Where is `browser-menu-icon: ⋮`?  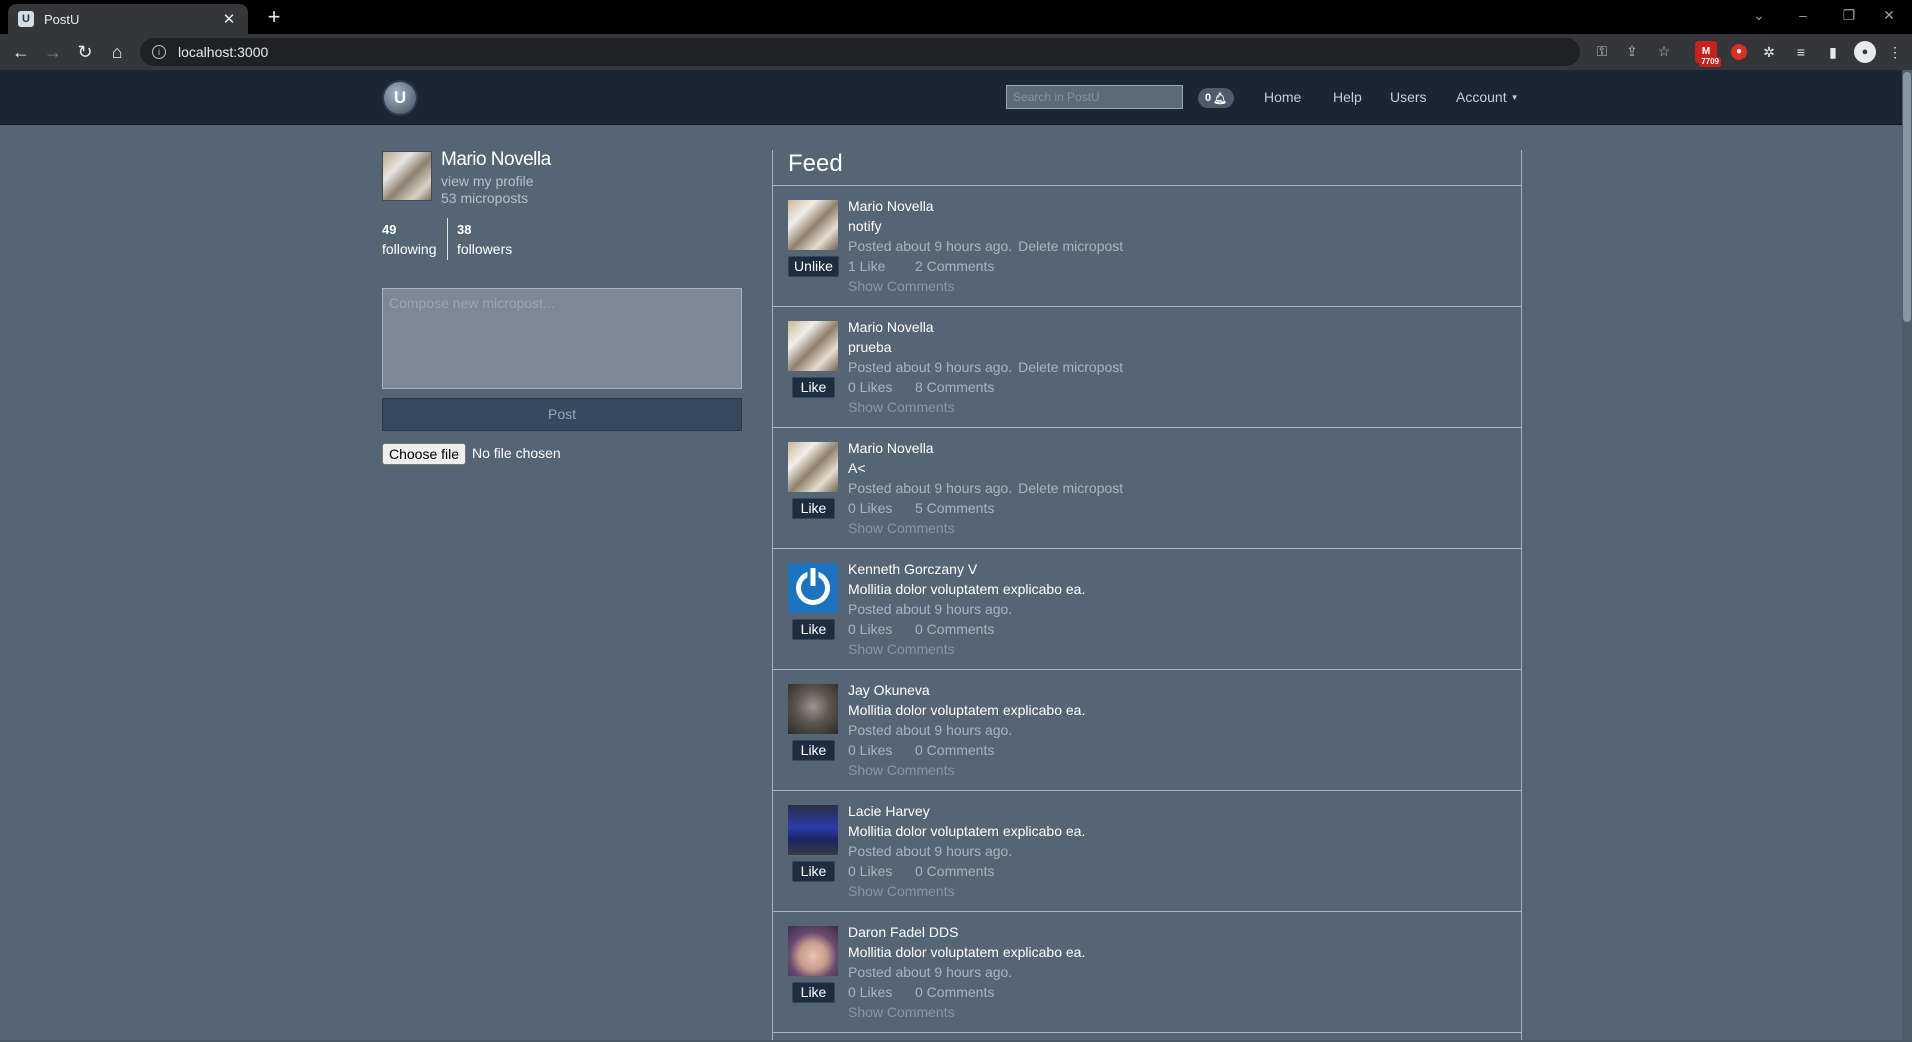
browser-menu-icon: ⋮ is located at coordinates (1895, 52).